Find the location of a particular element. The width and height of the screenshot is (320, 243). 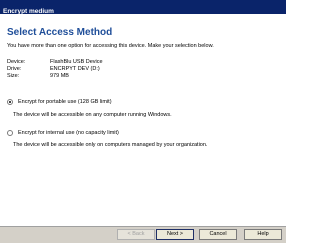

device-label: Device: is located at coordinates (16, 62).